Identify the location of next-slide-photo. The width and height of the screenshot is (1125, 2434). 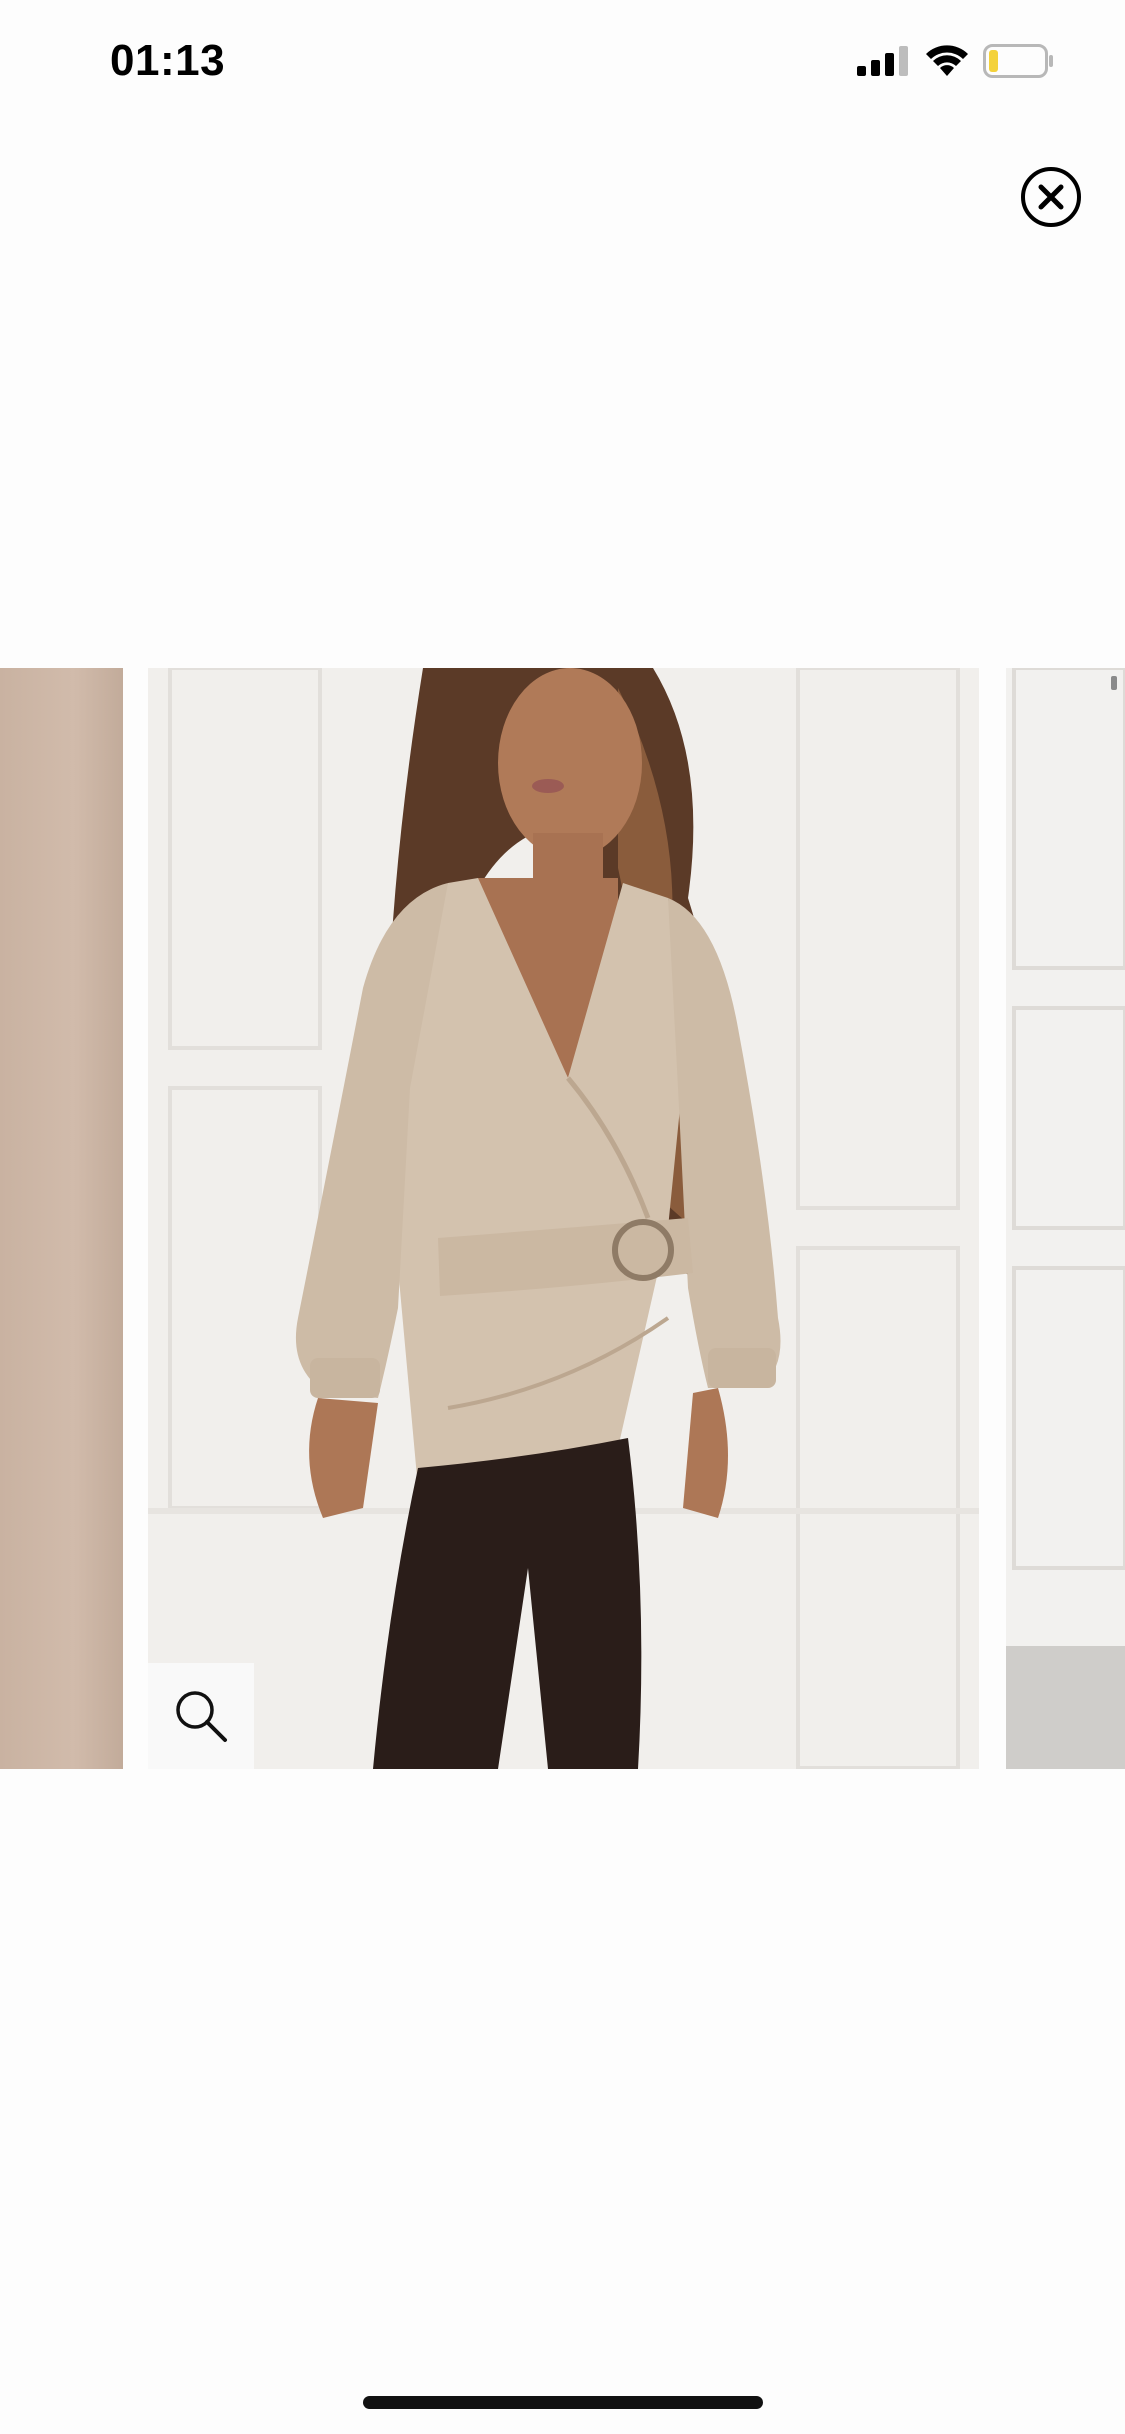
(1065, 1218).